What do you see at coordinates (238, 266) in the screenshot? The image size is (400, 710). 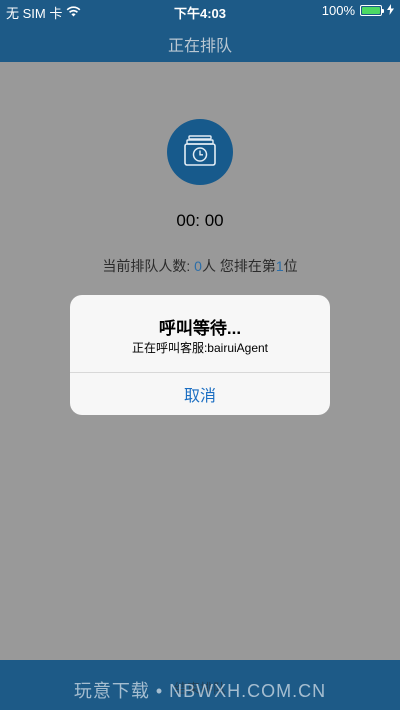 I see `queue-count-unit: 人 您排在第` at bounding box center [238, 266].